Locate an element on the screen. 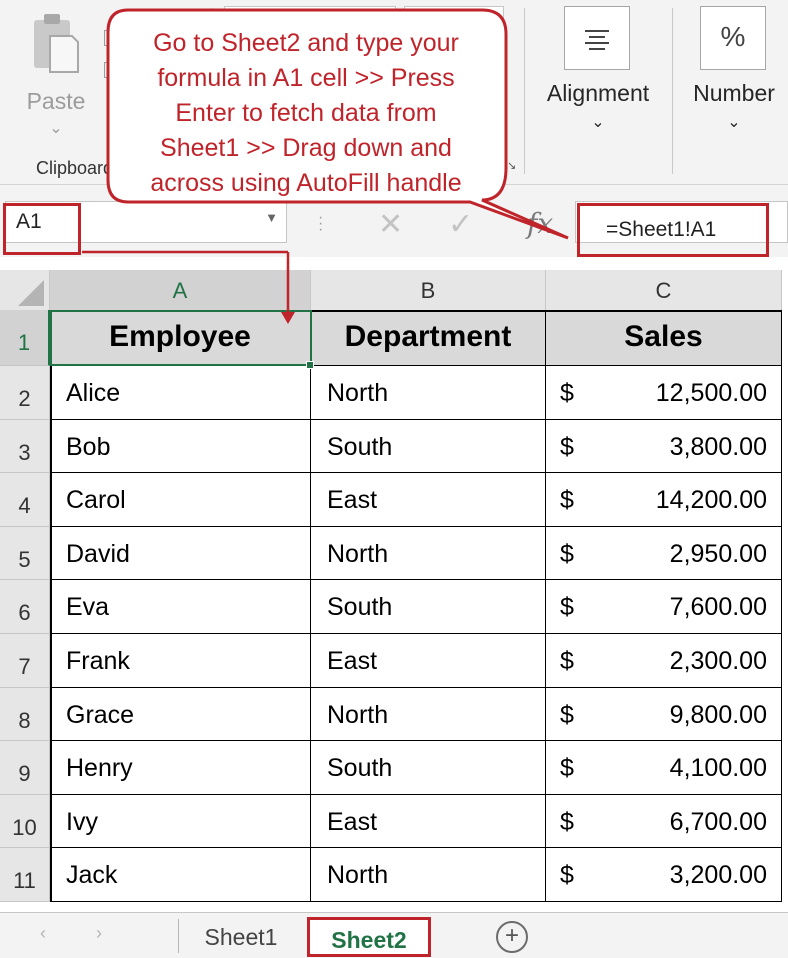  row-header: 8 is located at coordinates (25, 714).